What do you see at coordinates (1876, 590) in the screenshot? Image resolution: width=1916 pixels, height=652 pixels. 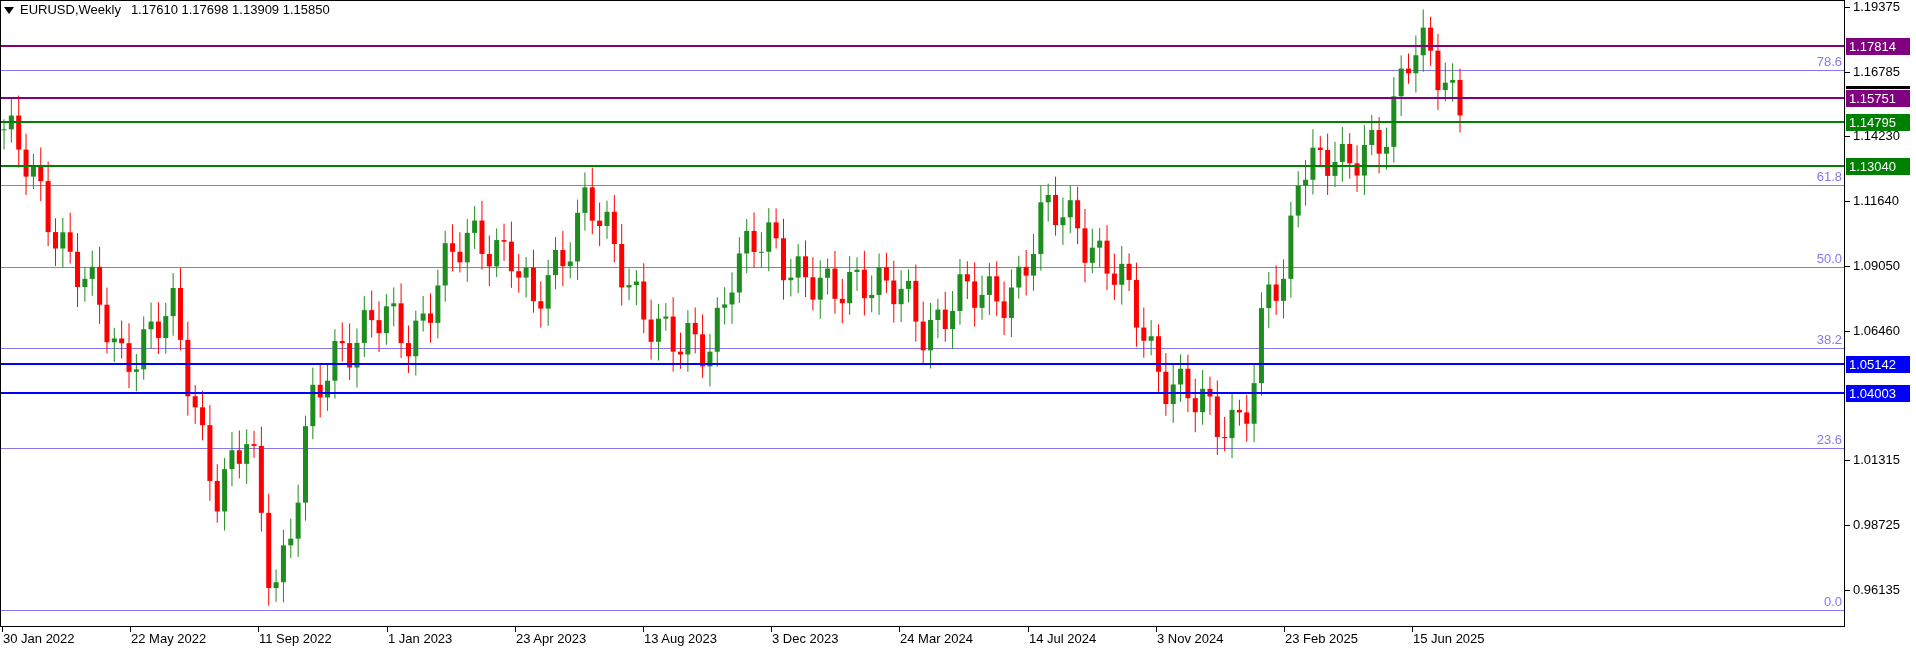 I see `price-axis-label: 0.96135` at bounding box center [1876, 590].